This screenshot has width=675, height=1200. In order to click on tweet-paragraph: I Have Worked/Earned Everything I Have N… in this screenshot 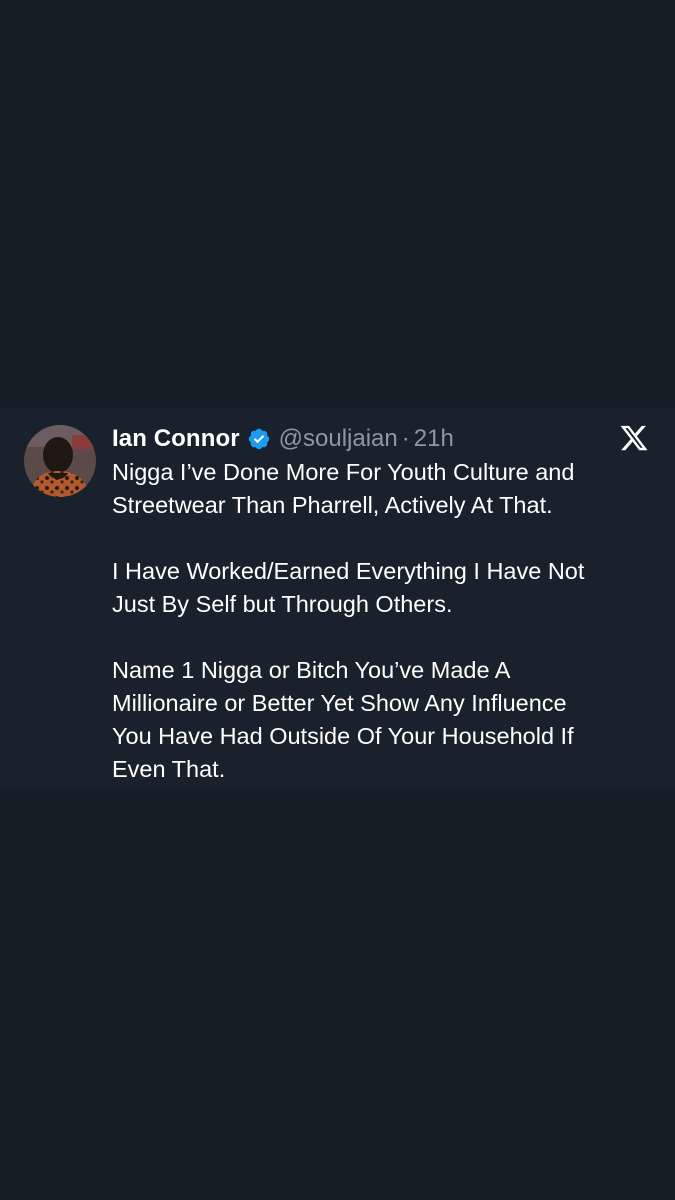, I will do `click(384, 588)`.